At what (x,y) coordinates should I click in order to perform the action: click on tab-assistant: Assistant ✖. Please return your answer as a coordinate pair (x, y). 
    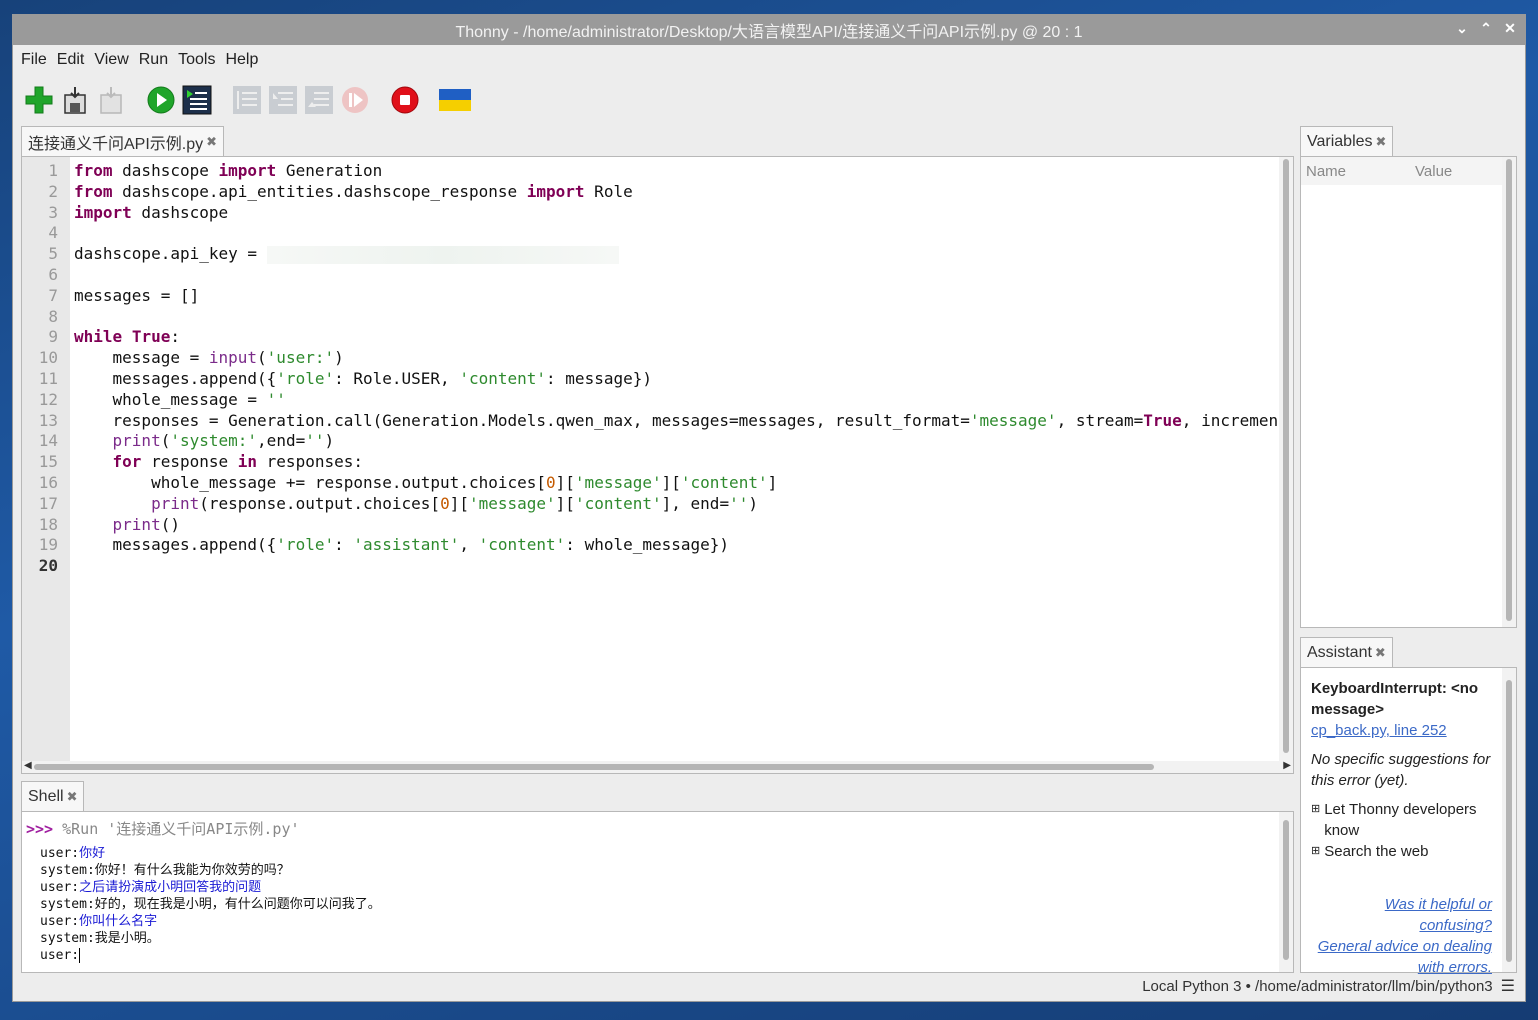
    Looking at the image, I should click on (1346, 652).